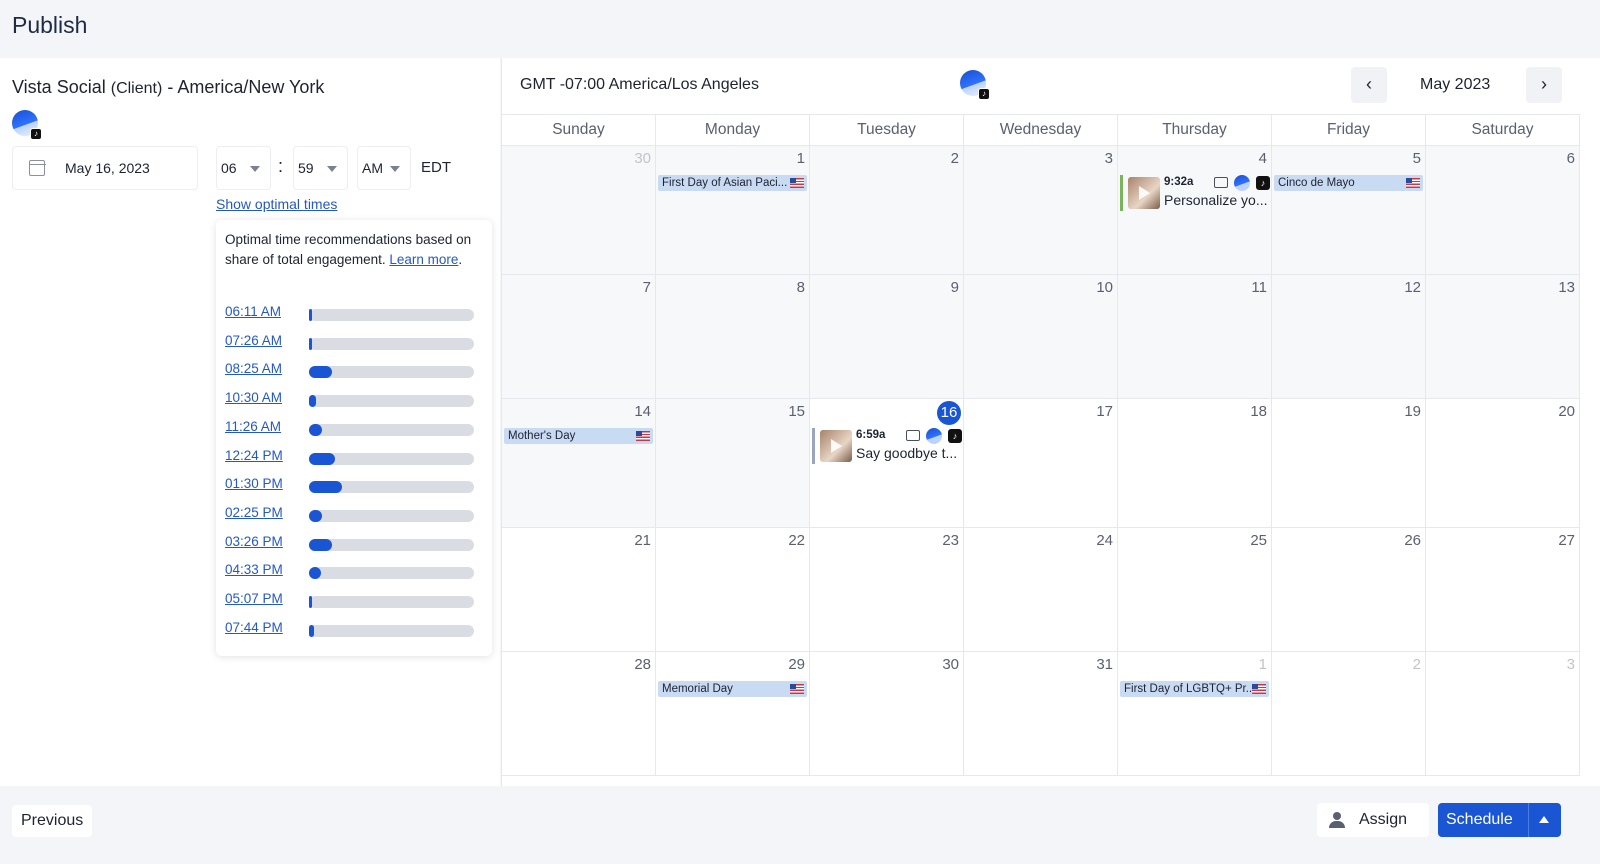 Image resolution: width=1600 pixels, height=864 pixels. I want to click on calendar-day-cell: 11, so click(1195, 337).